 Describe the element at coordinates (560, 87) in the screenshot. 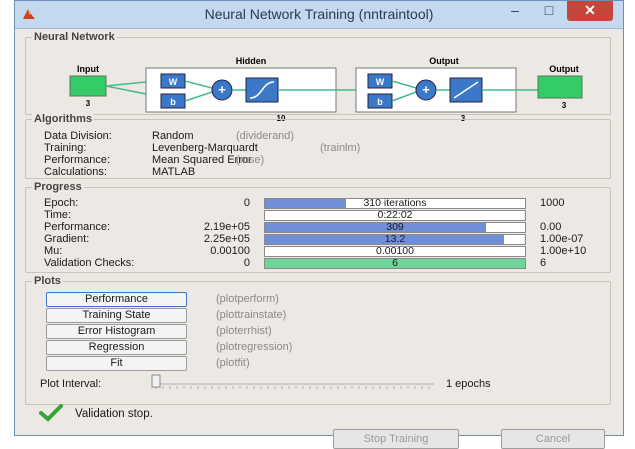

I see `output-block` at that location.